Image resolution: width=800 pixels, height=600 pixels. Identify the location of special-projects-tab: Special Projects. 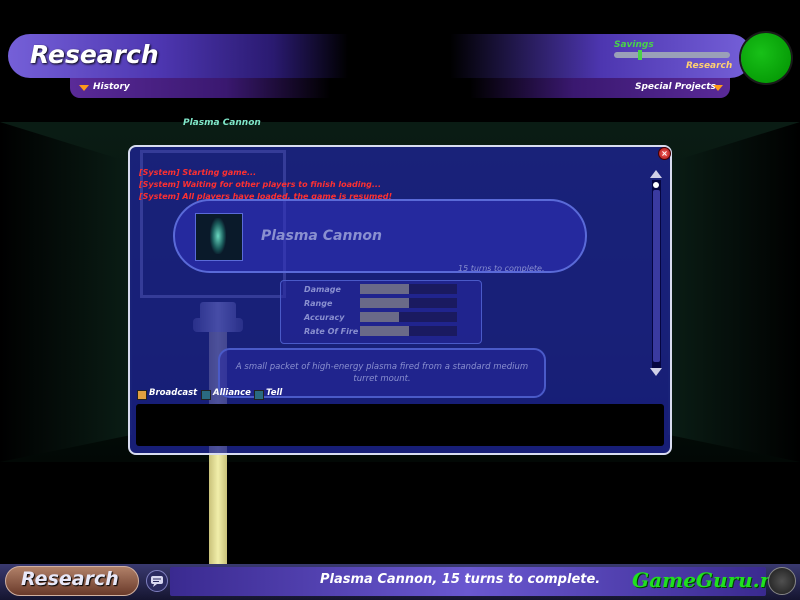
(600, 88).